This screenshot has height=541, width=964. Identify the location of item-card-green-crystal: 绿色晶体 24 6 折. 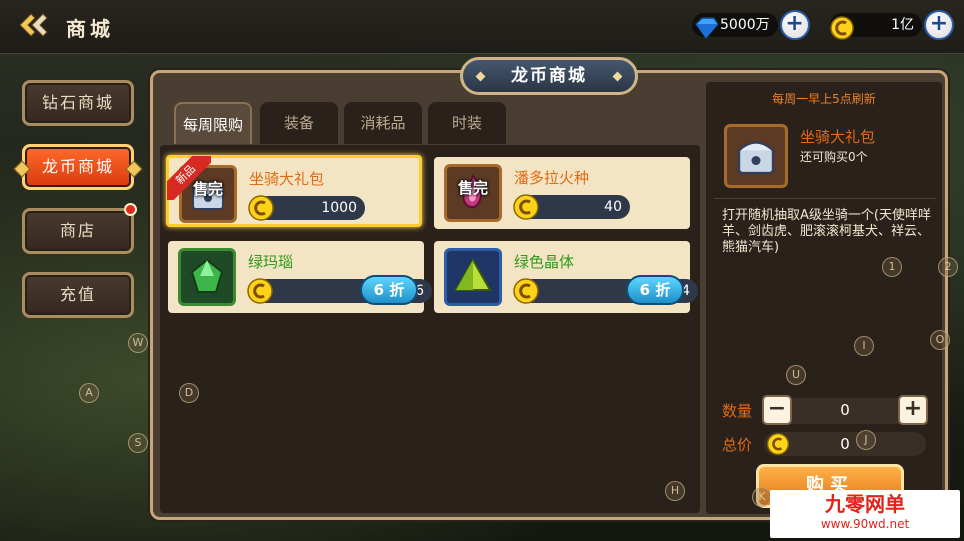
(566, 277).